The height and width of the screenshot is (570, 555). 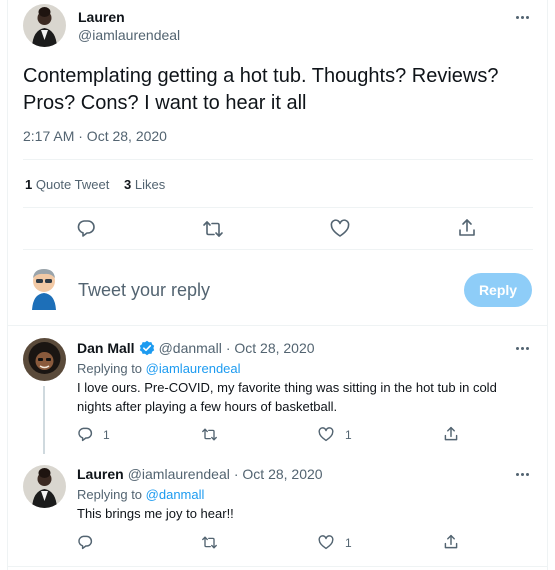 What do you see at coordinates (106, 348) in the screenshot?
I see `reply-author-name: Dan Mall` at bounding box center [106, 348].